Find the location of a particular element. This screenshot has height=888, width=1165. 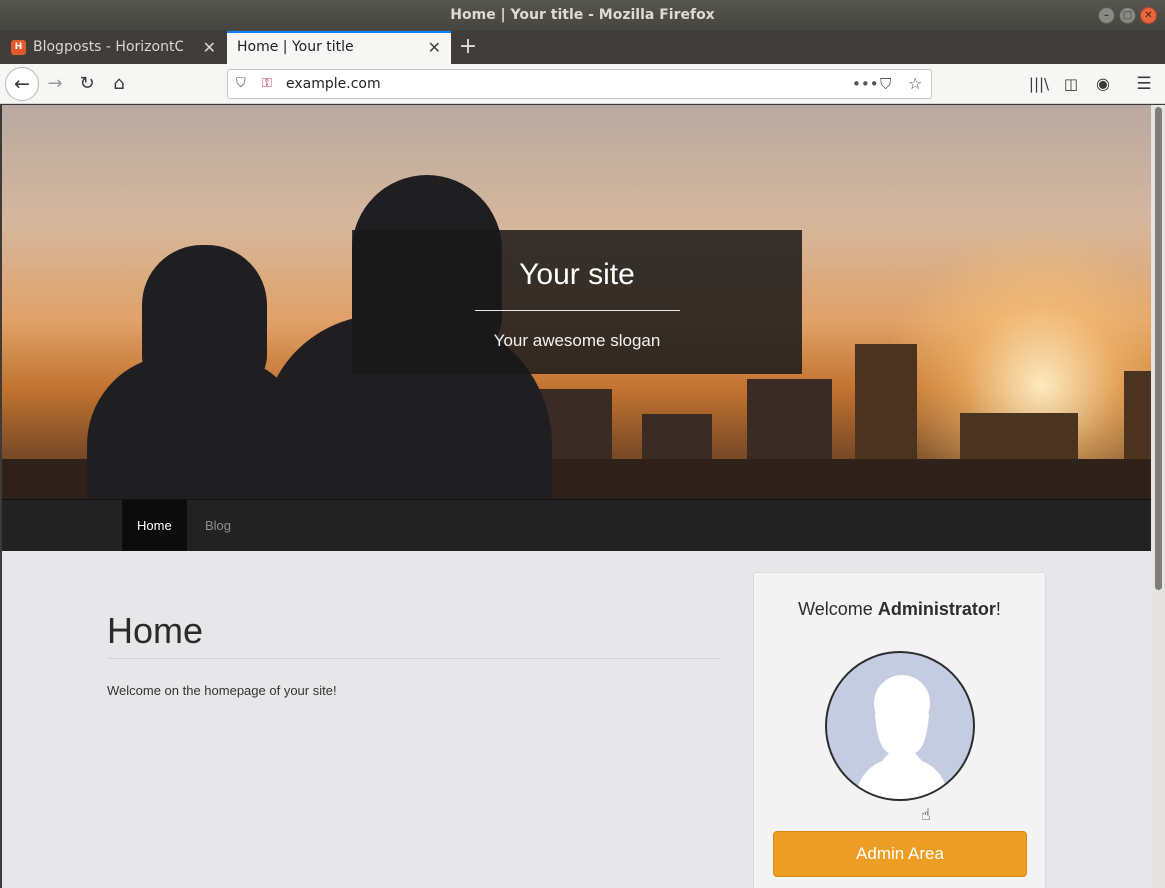

url-bar: ⛉ ⚿ example.com ••• ⛉ ☆ is located at coordinates (579, 84).